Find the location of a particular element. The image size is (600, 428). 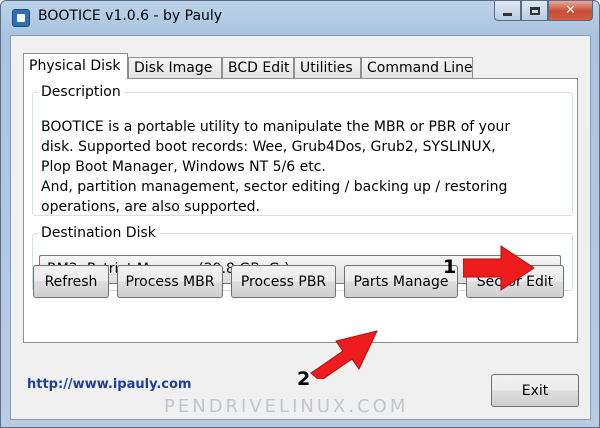

title-bar: BOOTICE v1.0.6 - by Pauly ✕ is located at coordinates (300, 18).